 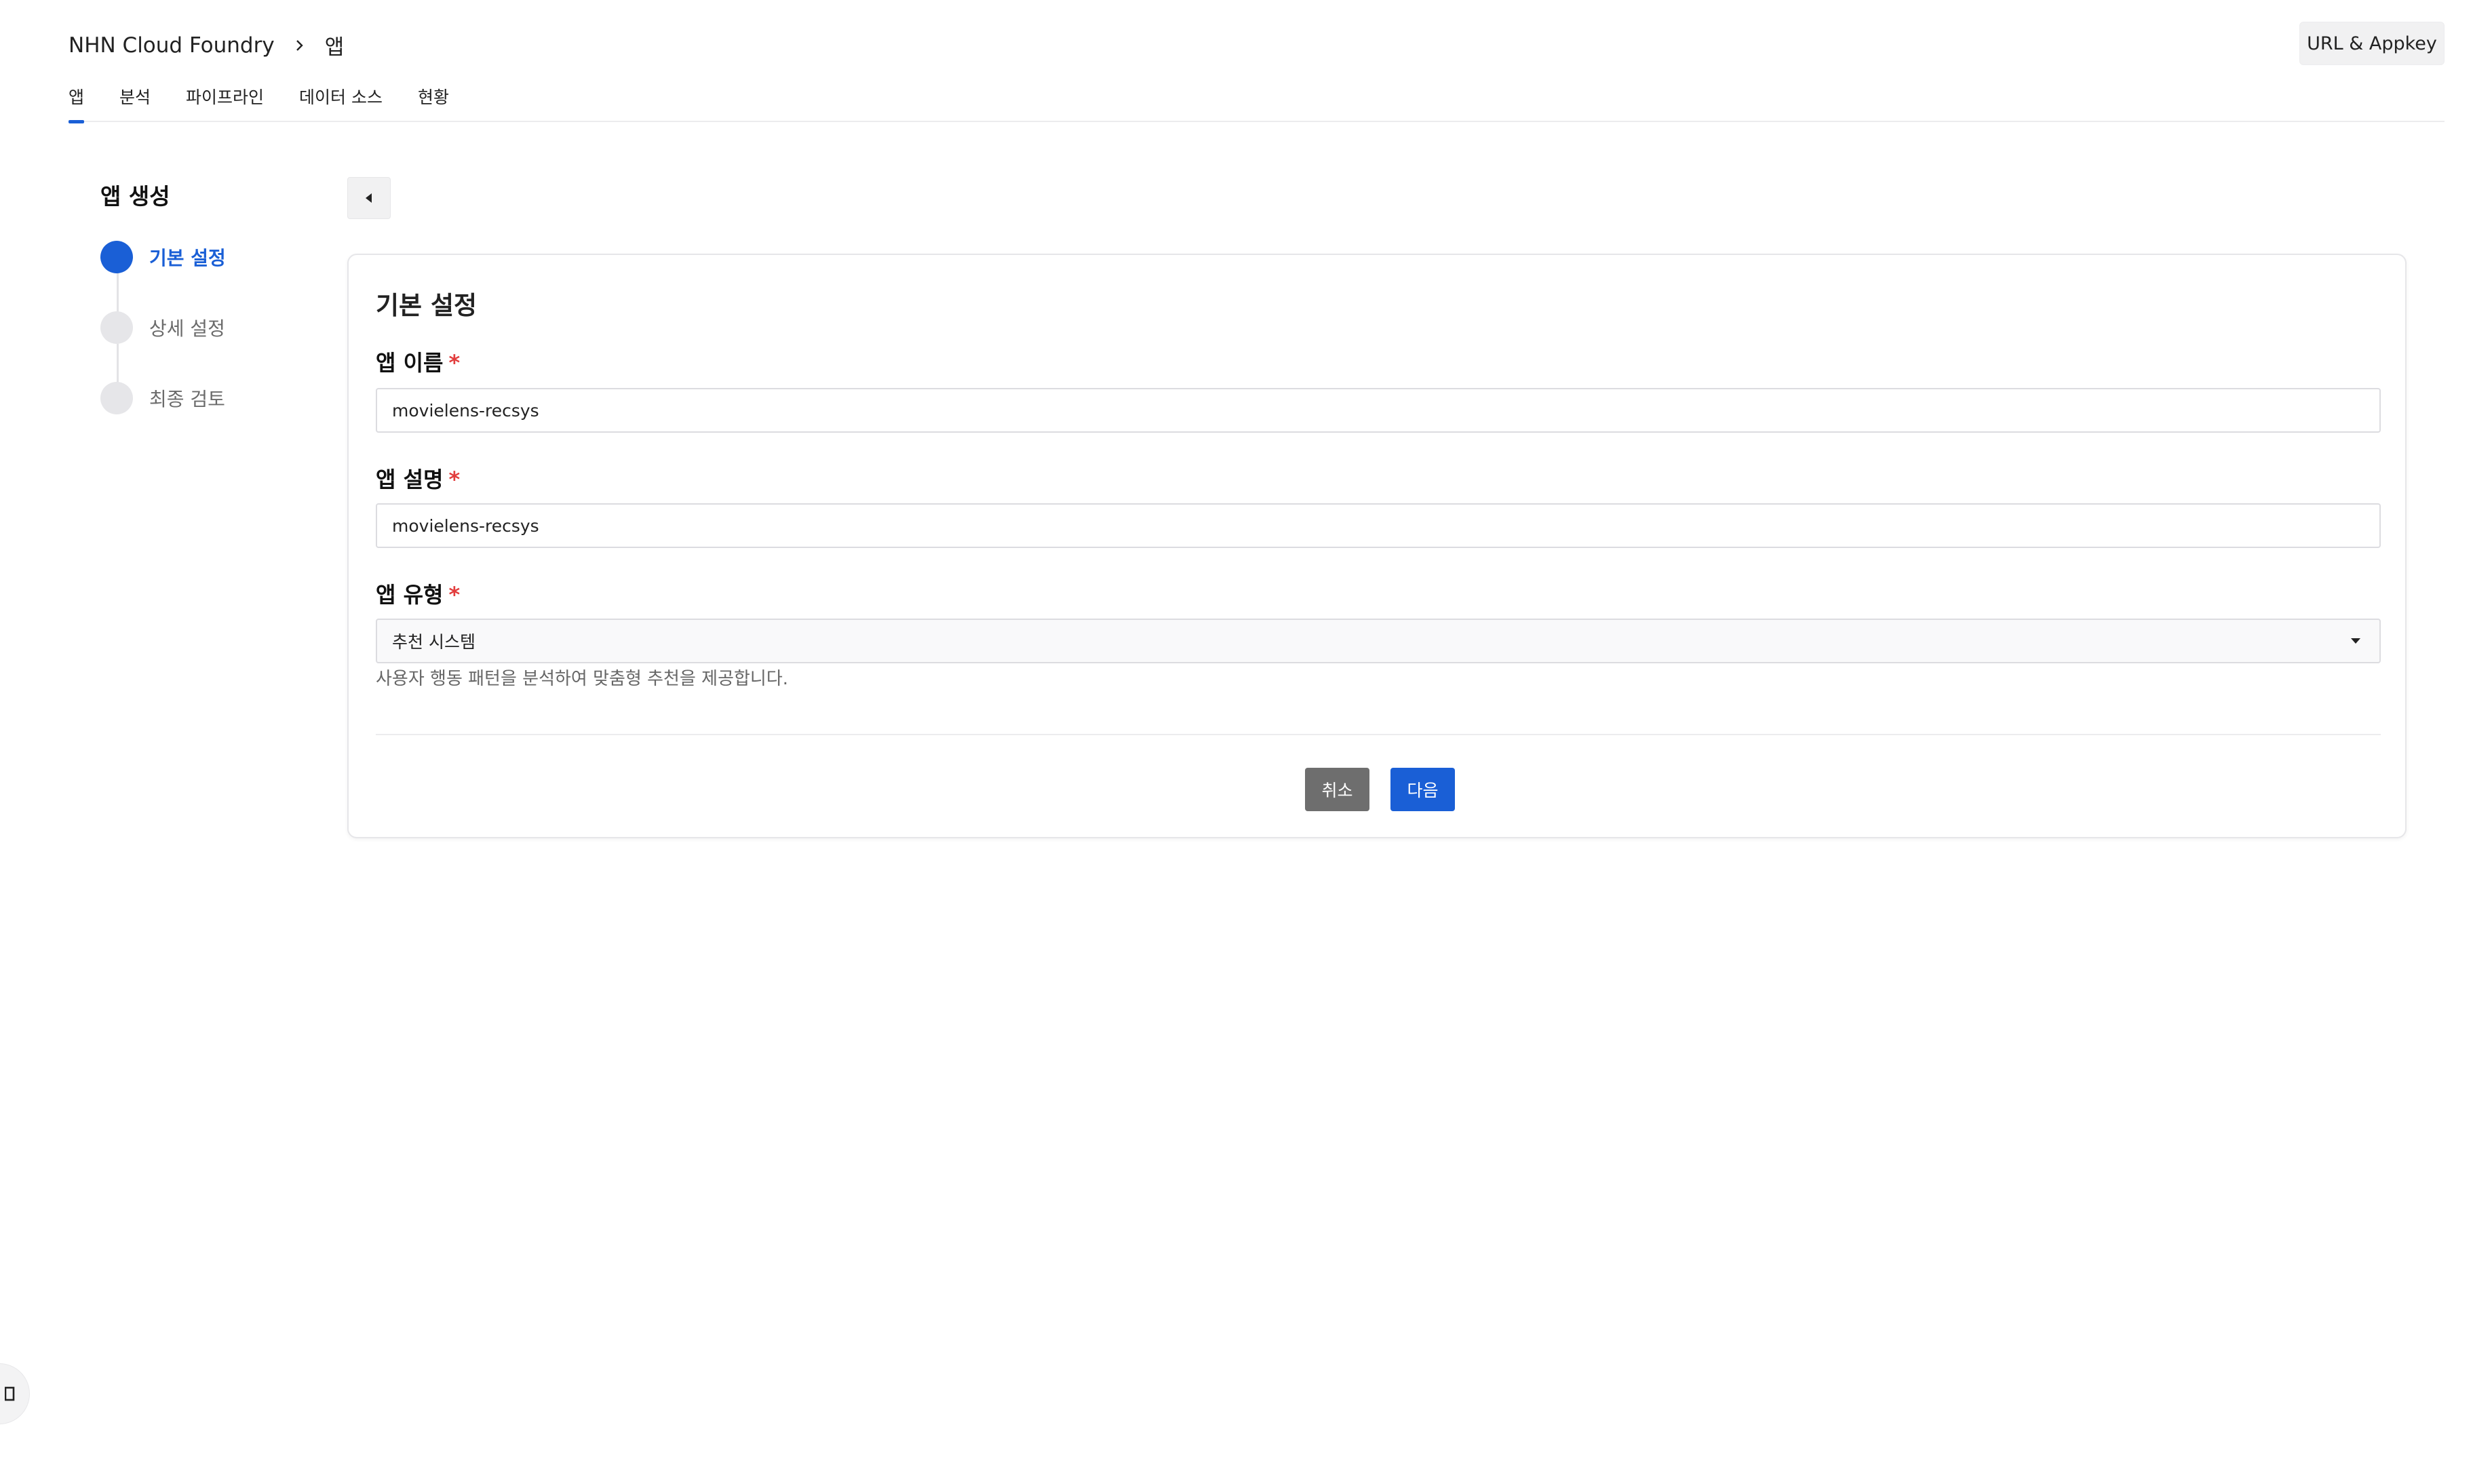 I want to click on app-desc-label-text: 앱 설명, so click(x=410, y=480).